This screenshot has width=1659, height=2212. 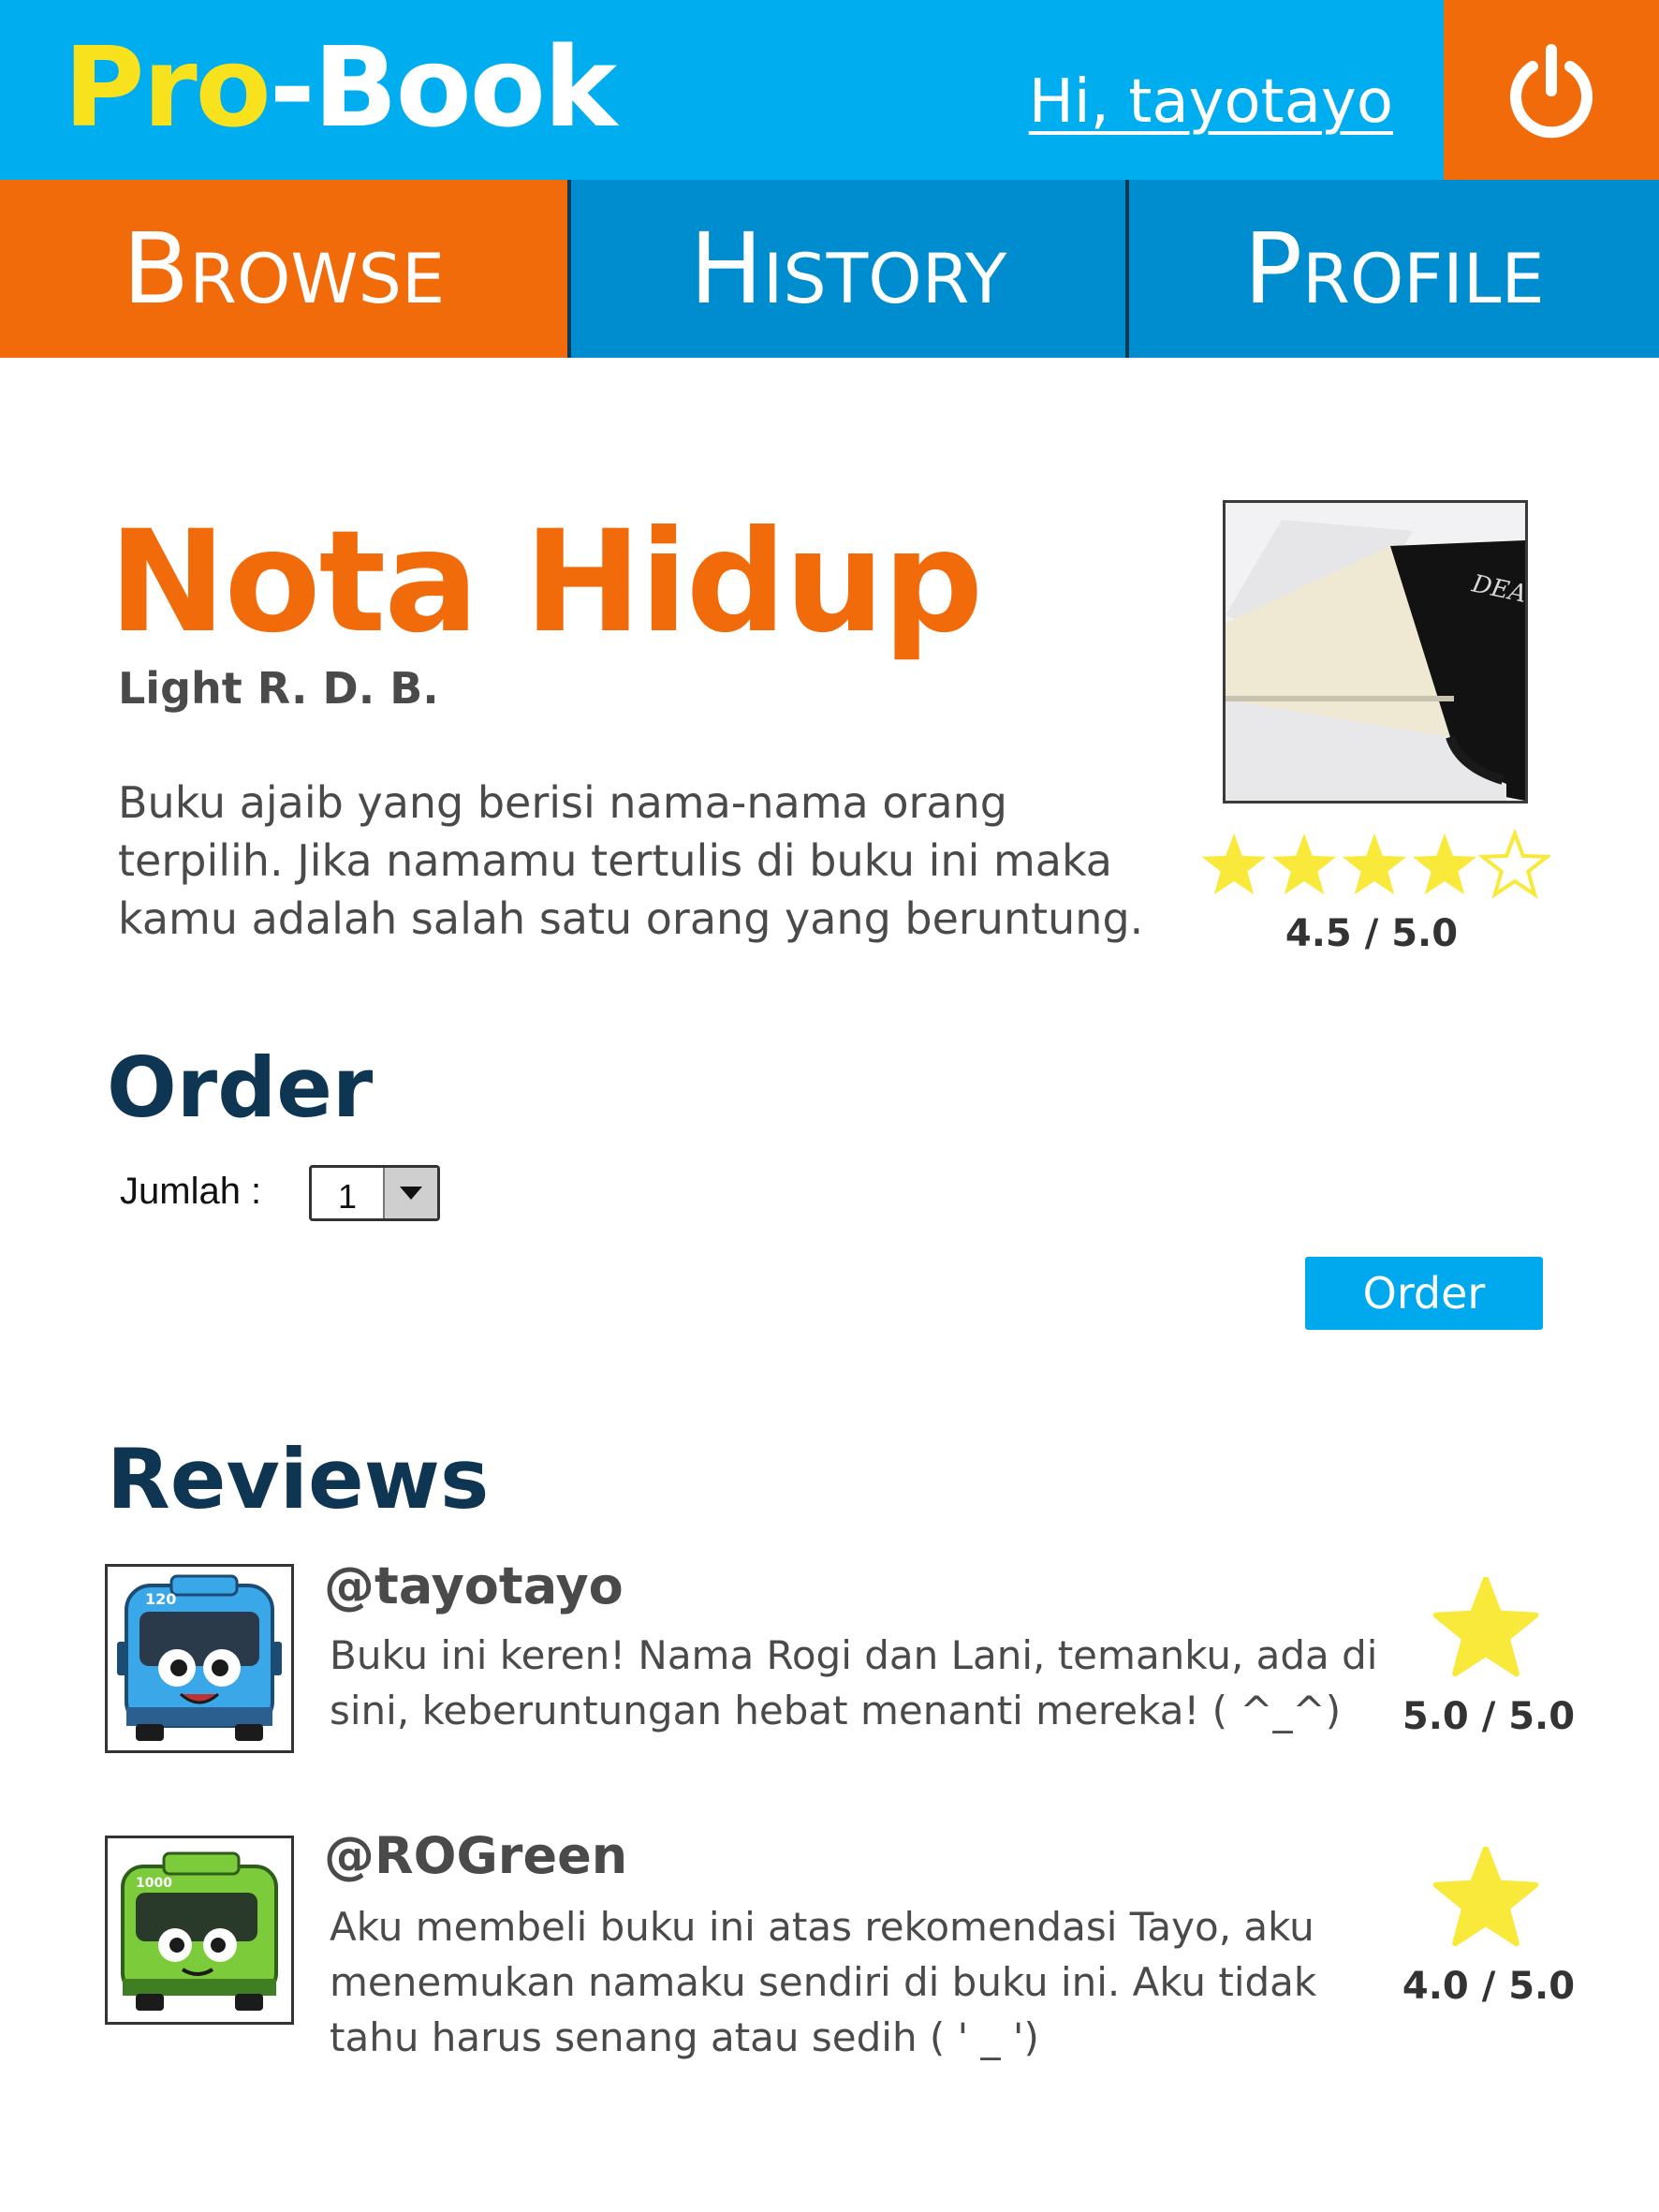 I want to click on book-cover-image: DEATH, so click(x=1375, y=652).